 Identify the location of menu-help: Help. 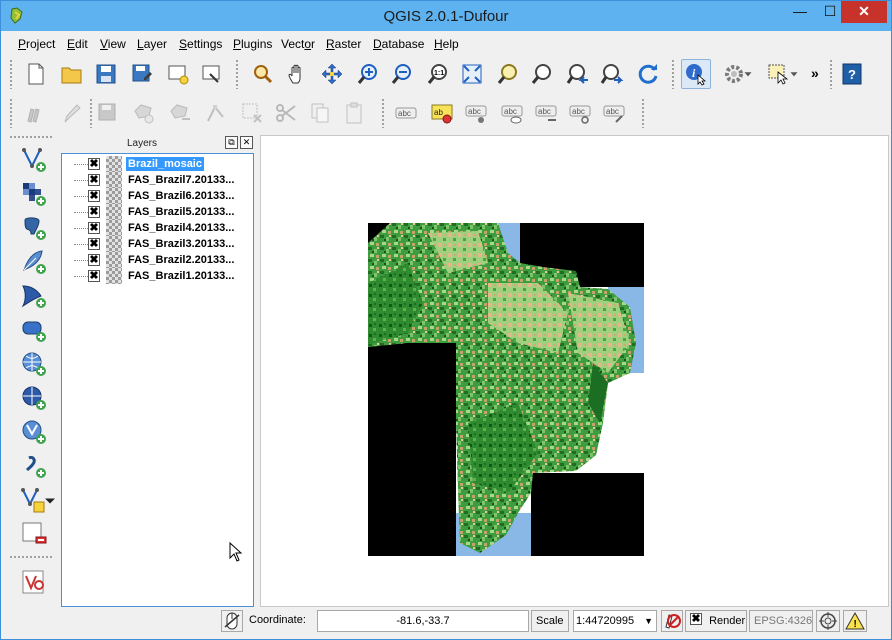
(446, 44).